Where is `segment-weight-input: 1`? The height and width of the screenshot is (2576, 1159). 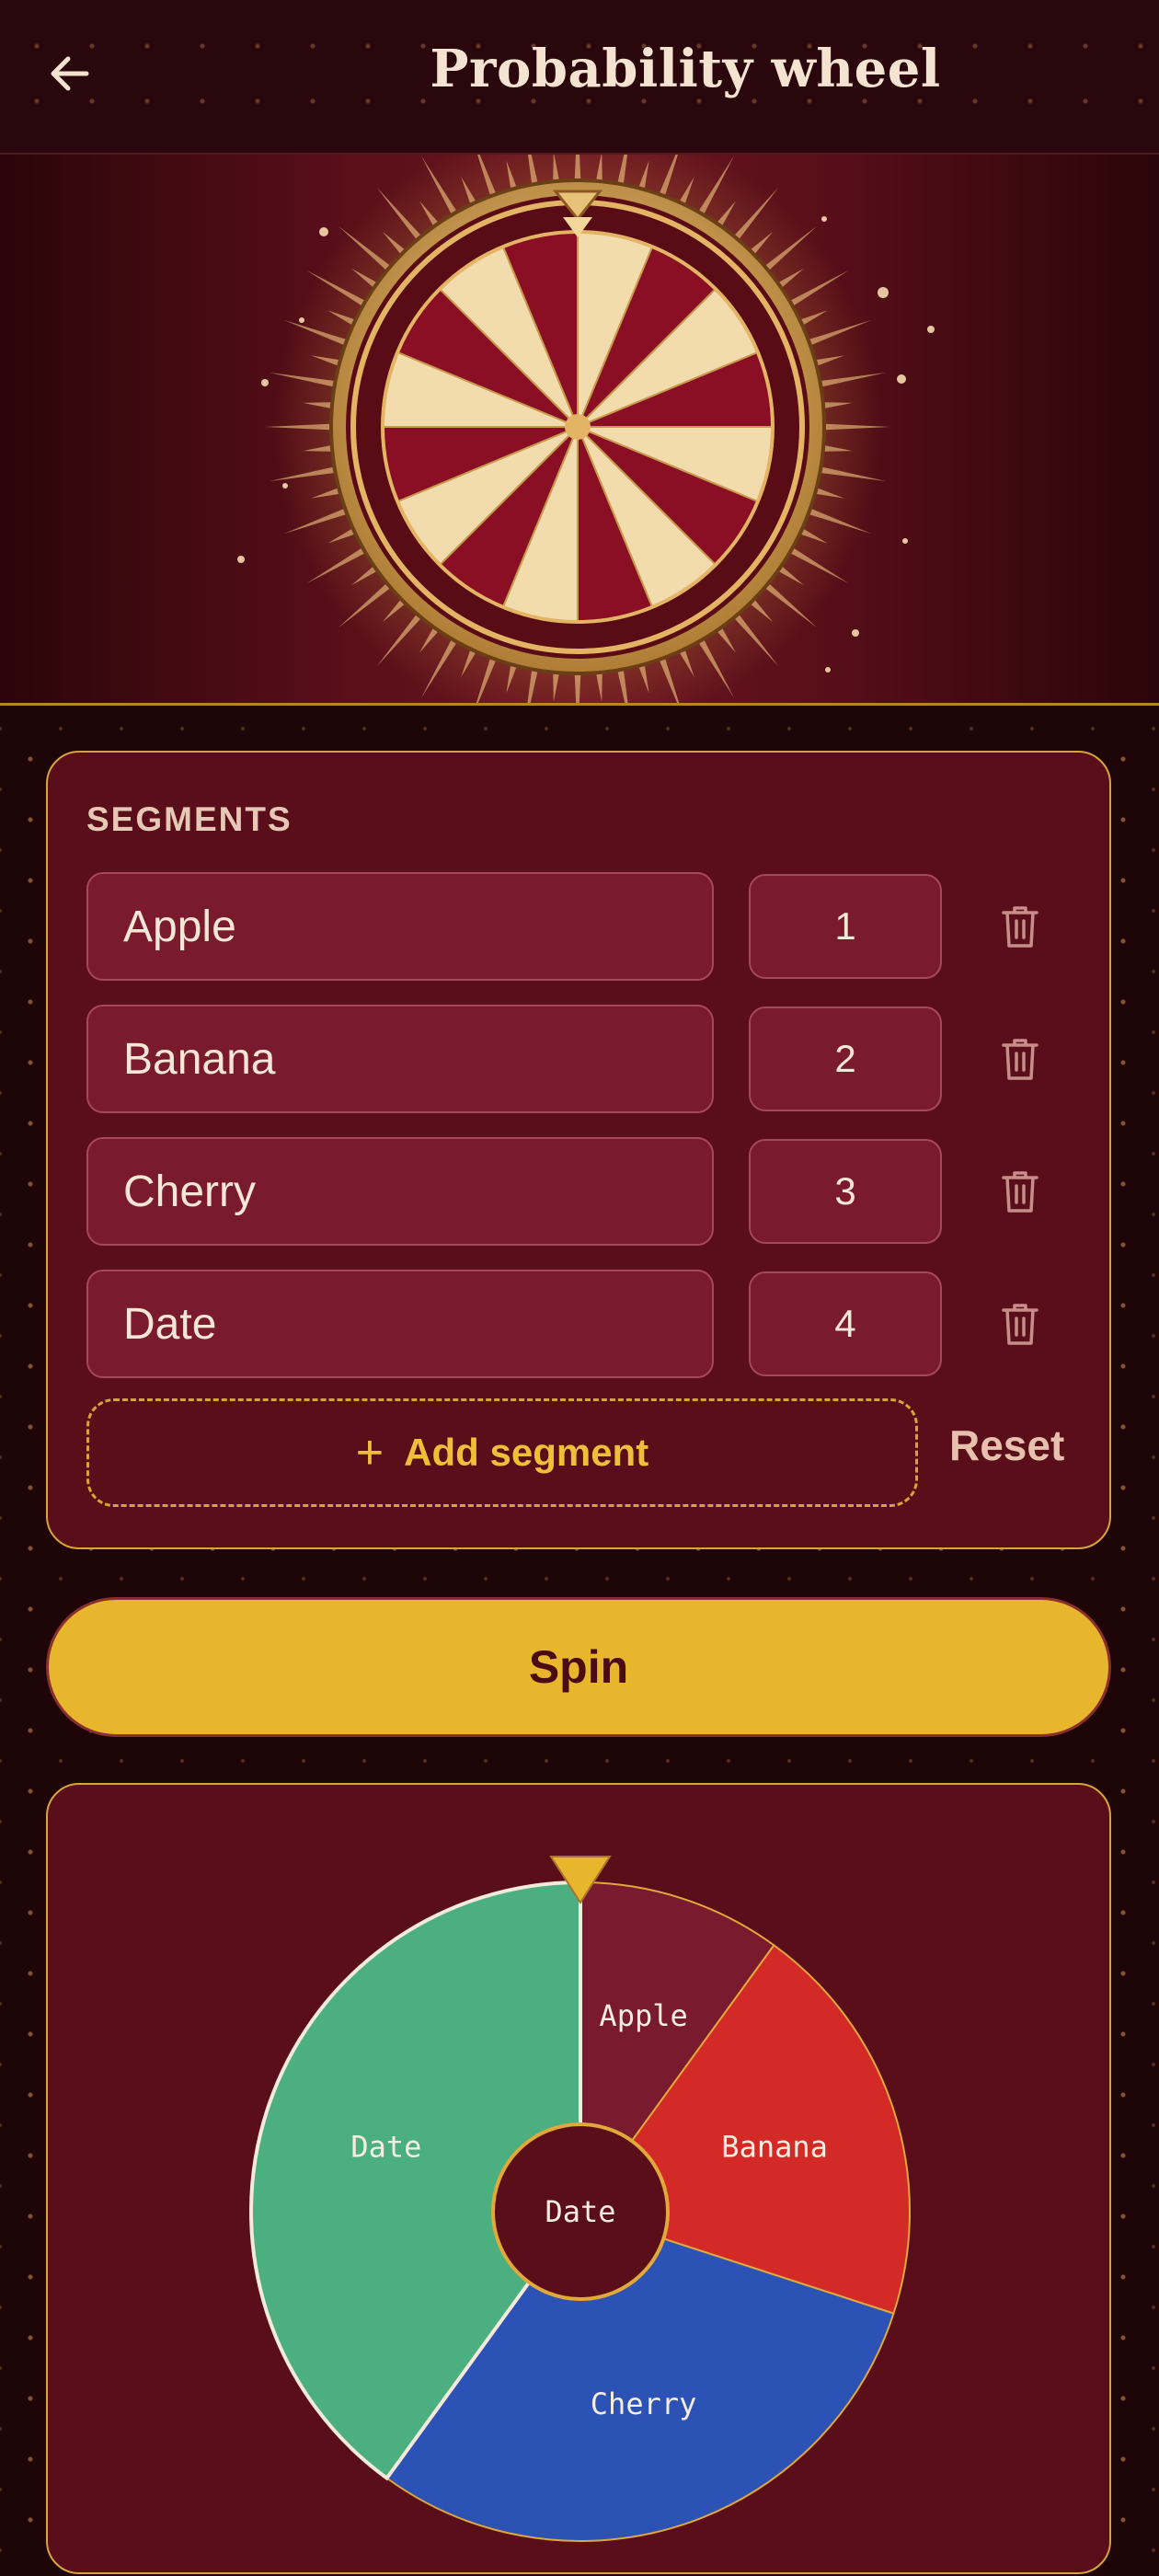 segment-weight-input: 1 is located at coordinates (845, 926).